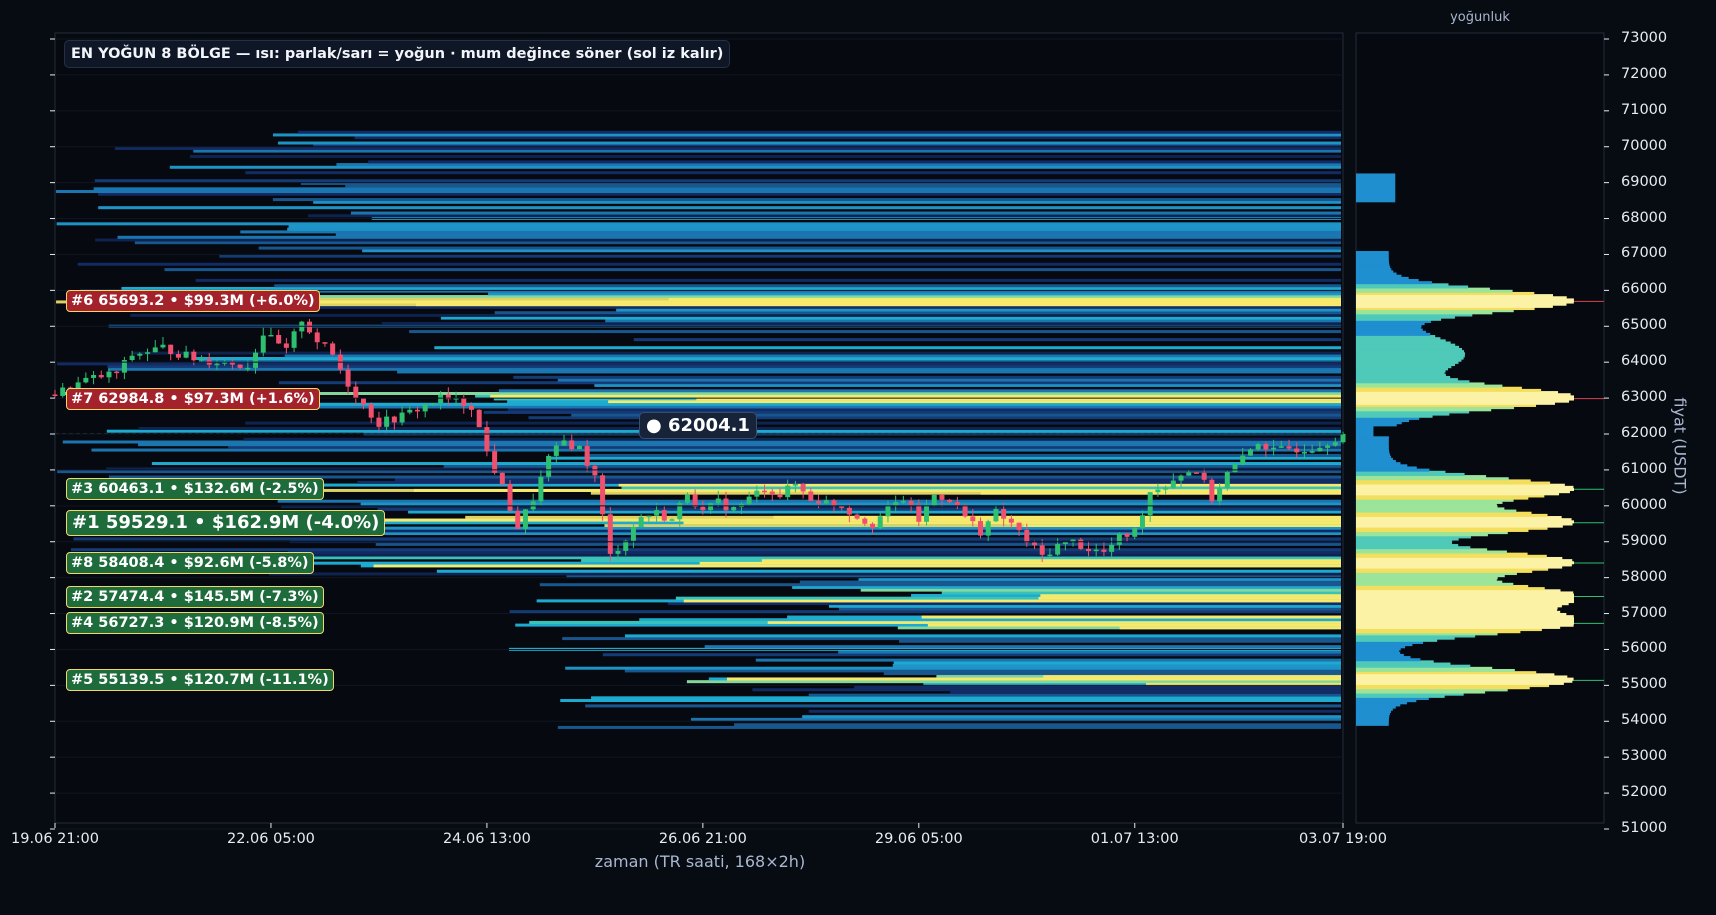 The image size is (1716, 915). Describe the element at coordinates (270, 839) in the screenshot. I see `x-tick-label: 22.06 05:00` at that location.